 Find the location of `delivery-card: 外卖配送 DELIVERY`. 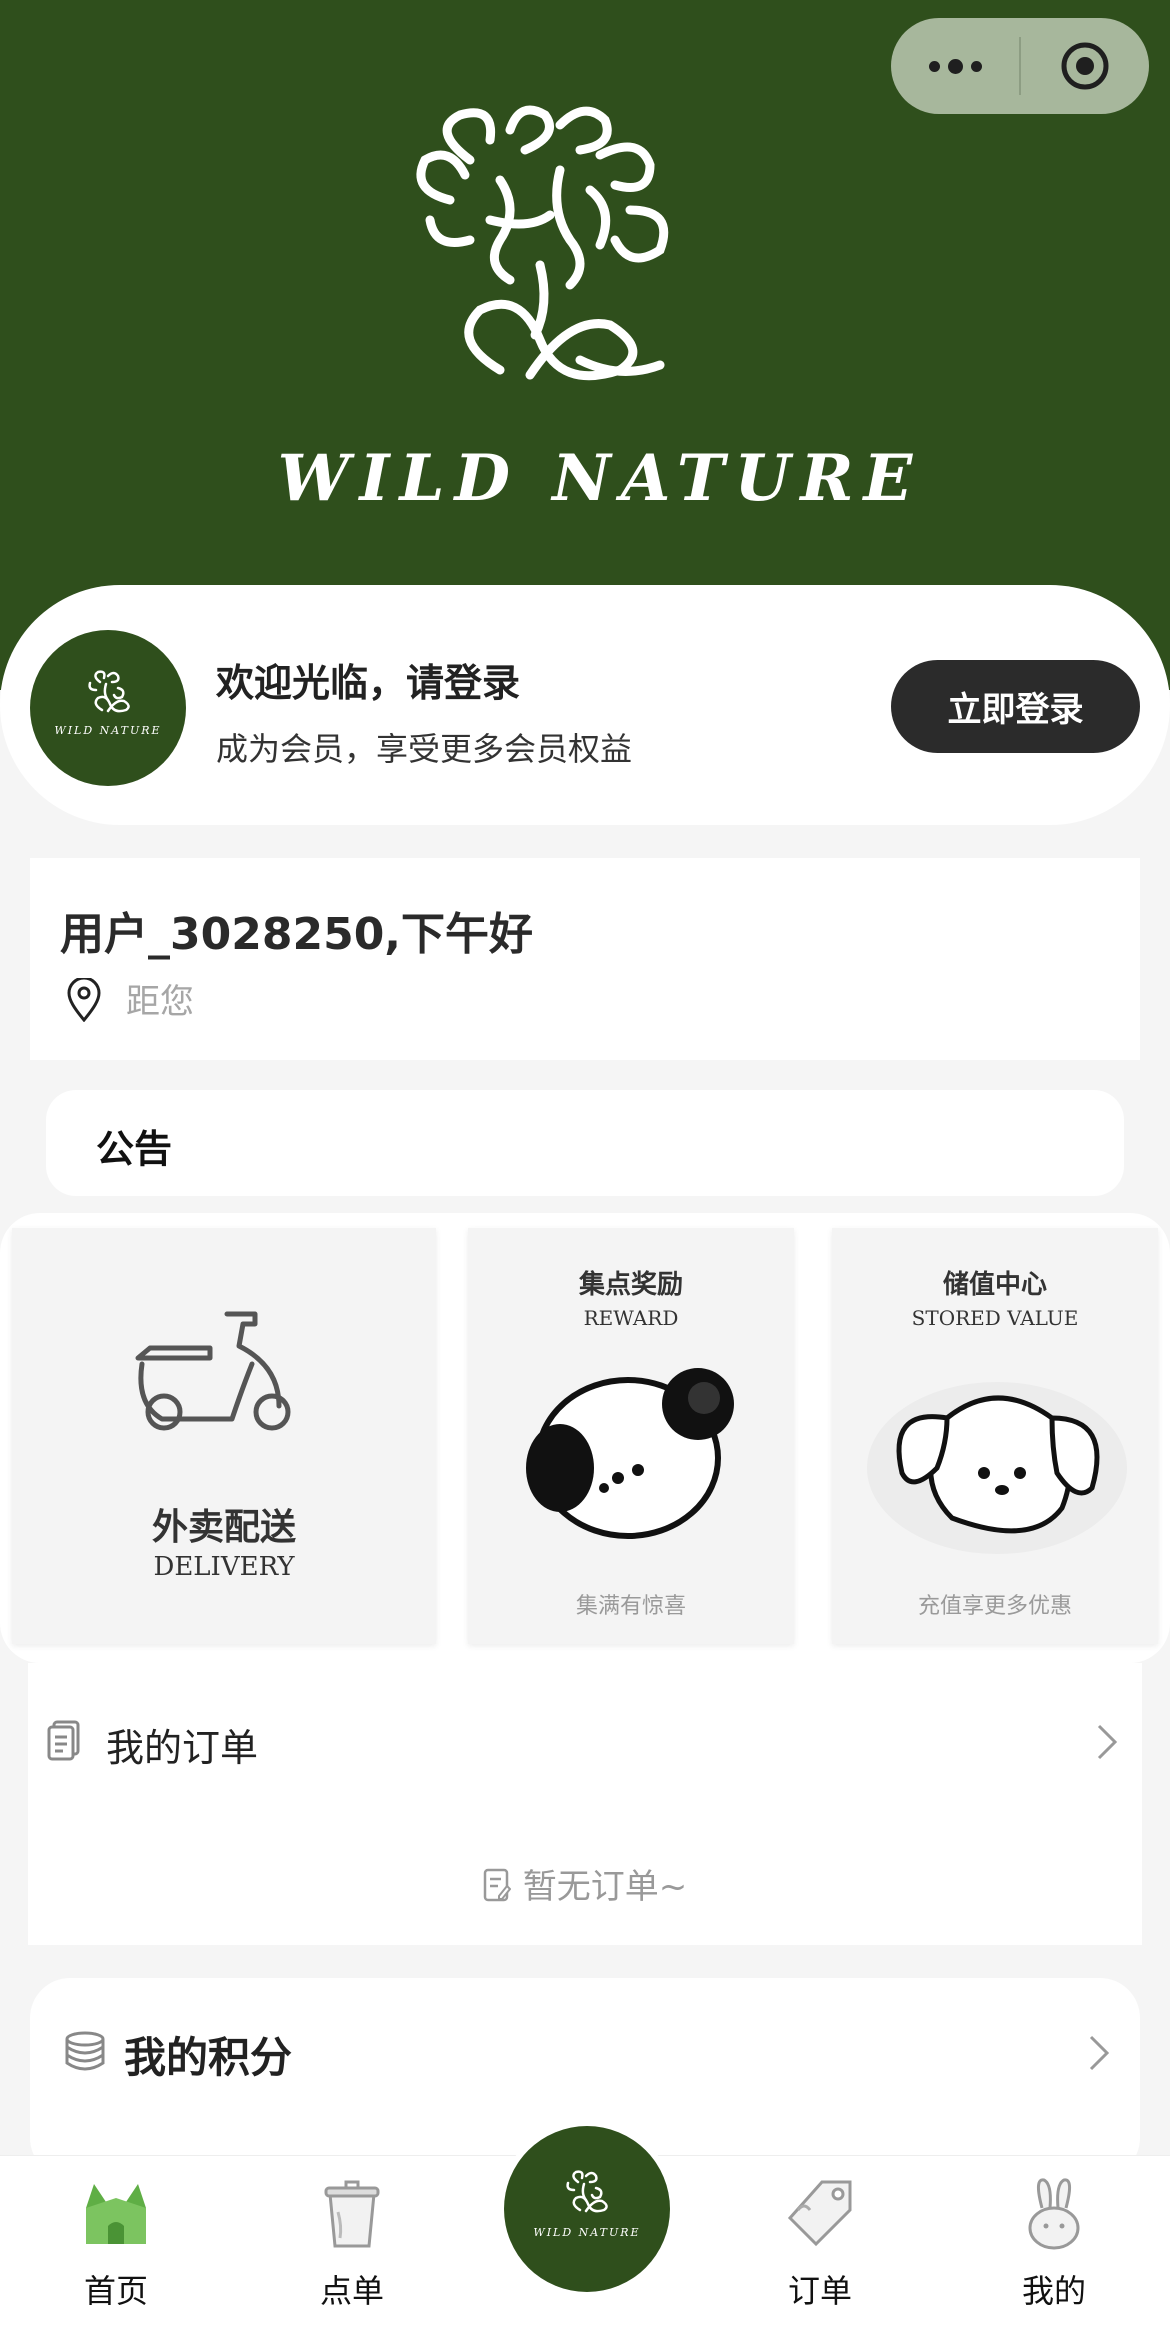

delivery-card: 外卖配送 DELIVERY is located at coordinates (224, 1436).